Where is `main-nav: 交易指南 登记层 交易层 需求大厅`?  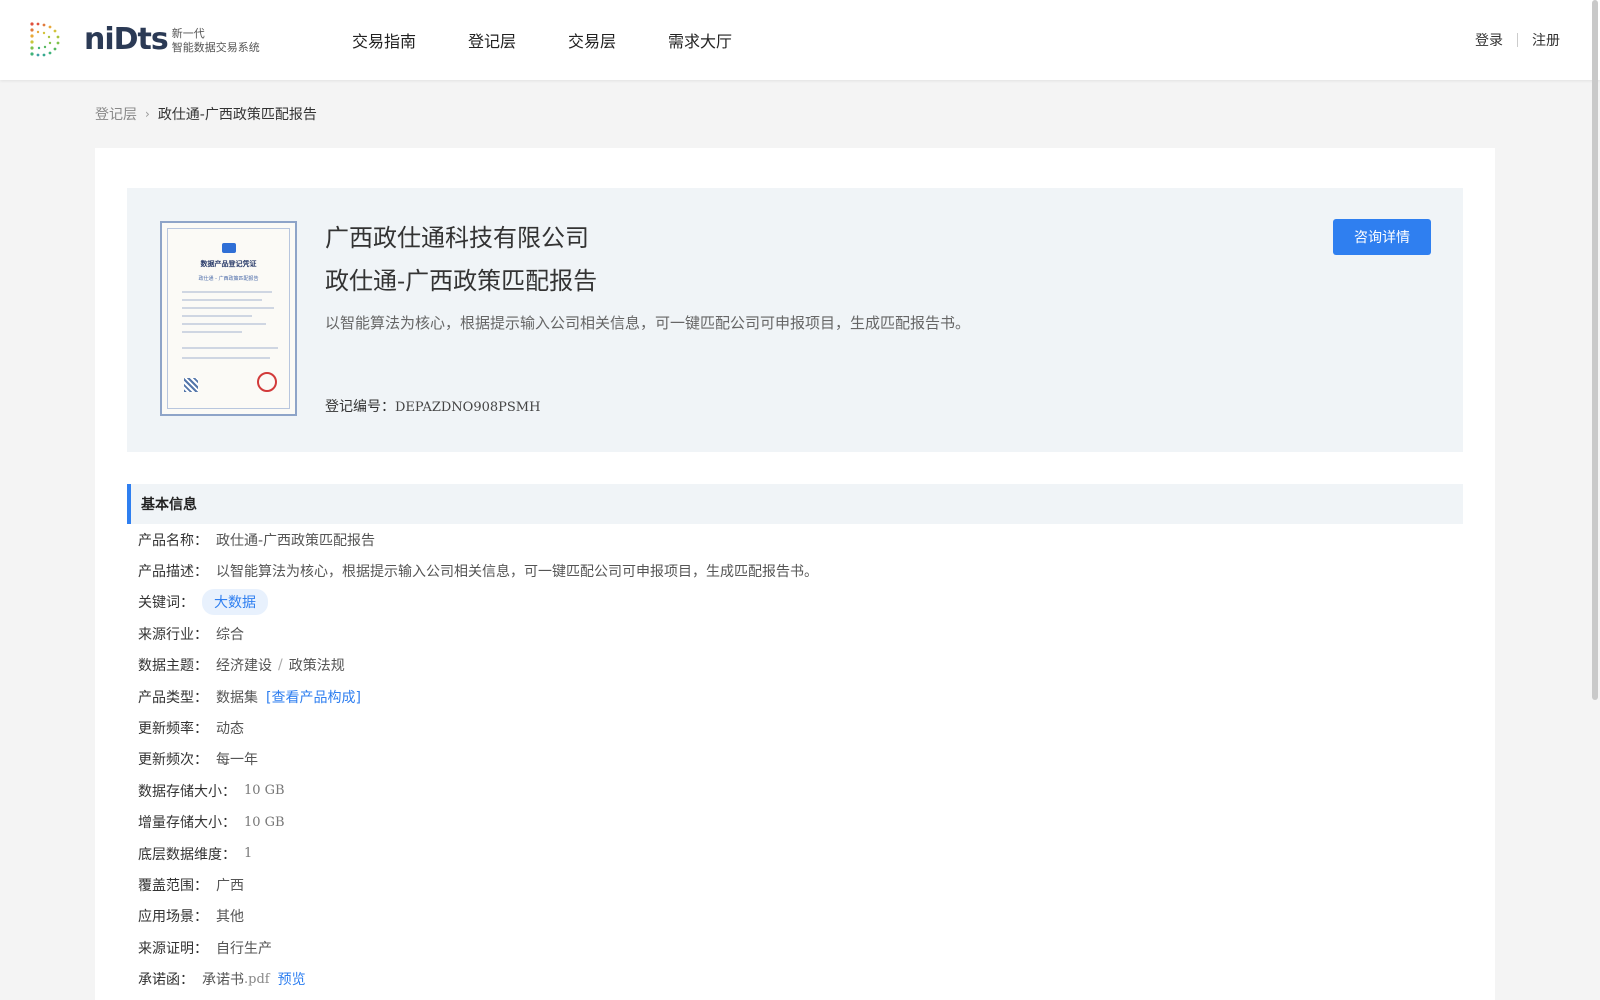 main-nav: 交易指南 登记层 交易层 需求大厅 is located at coordinates (568, 40).